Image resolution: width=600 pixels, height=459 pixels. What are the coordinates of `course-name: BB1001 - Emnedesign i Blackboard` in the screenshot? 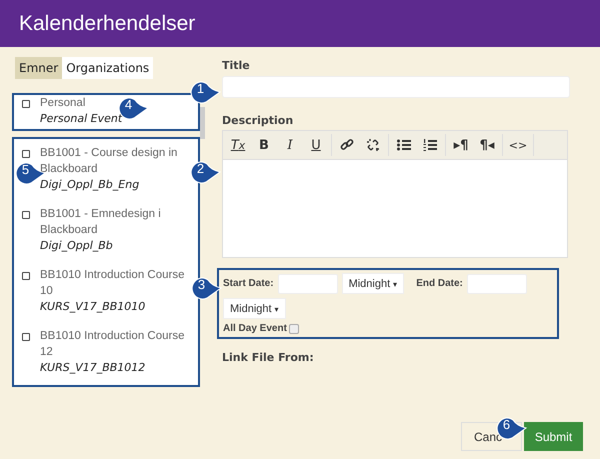 It's located at (101, 222).